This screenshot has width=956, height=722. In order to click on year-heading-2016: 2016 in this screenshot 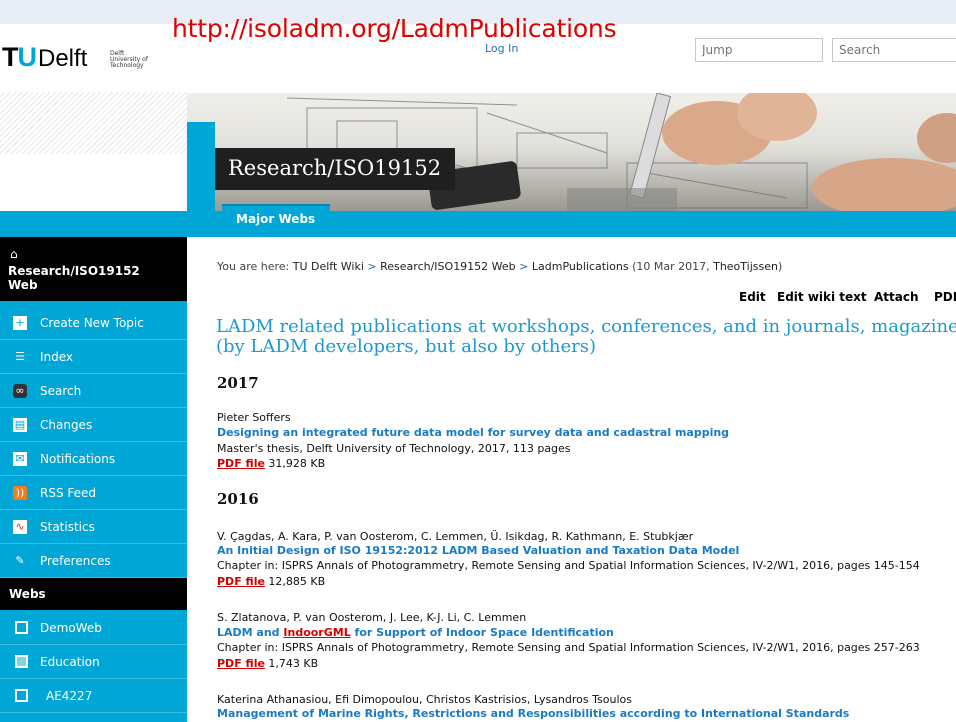, I will do `click(238, 499)`.